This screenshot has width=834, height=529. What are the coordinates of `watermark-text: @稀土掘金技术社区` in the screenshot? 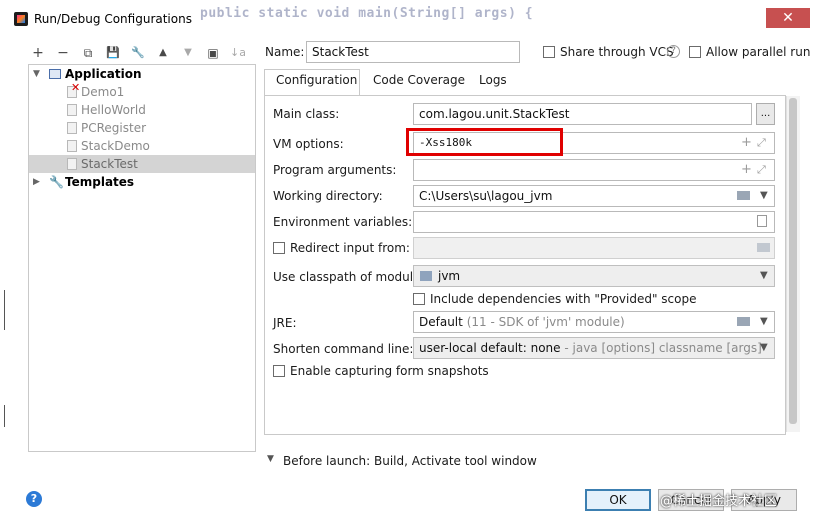 It's located at (719, 501).